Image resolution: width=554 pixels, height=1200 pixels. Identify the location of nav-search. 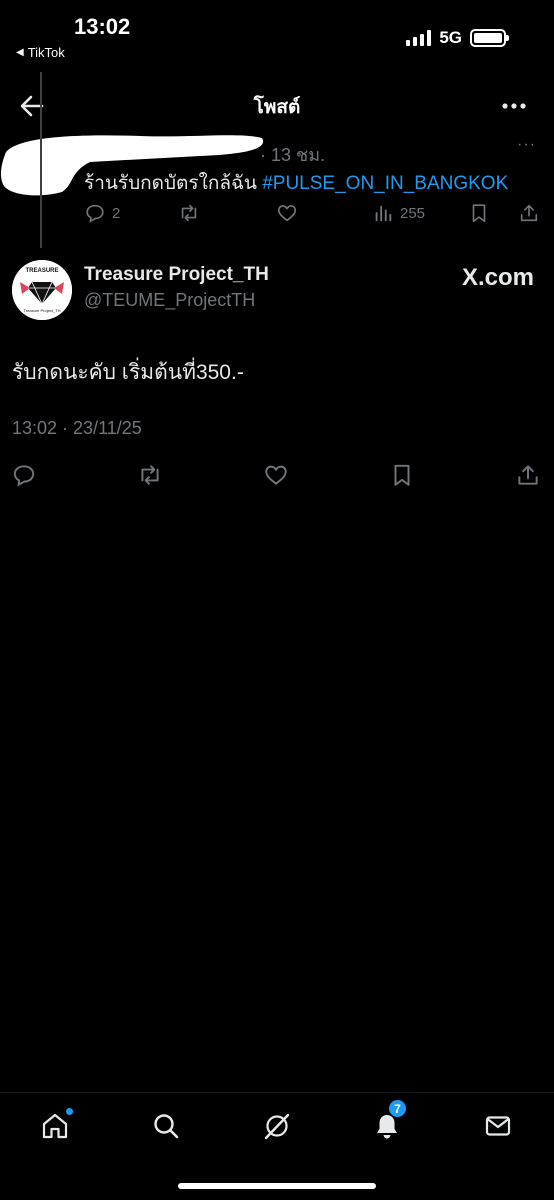
(168, 1128).